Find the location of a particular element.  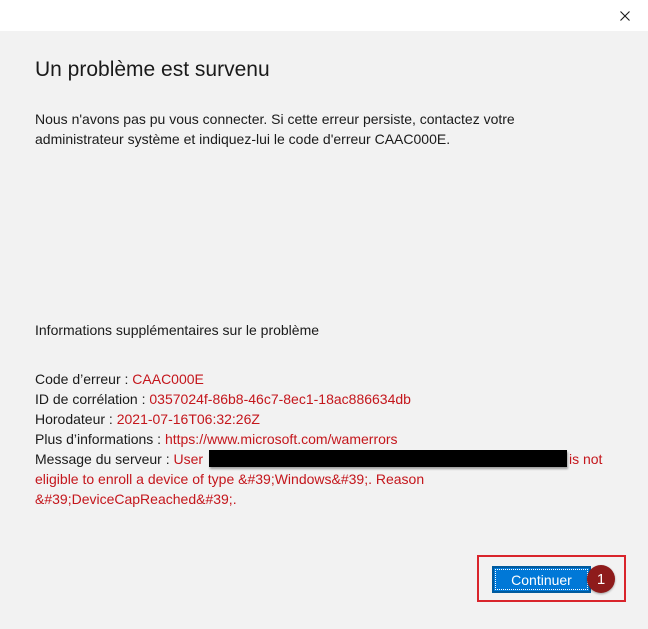

timestamp-label: Horodateur : is located at coordinates (76, 419).